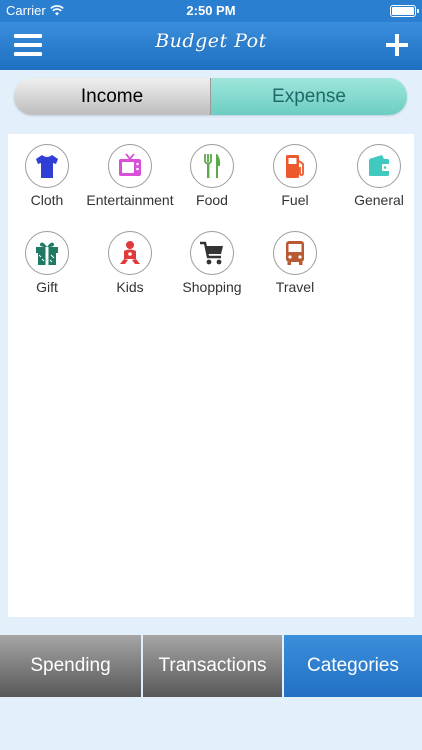 This screenshot has width=422, height=750. I want to click on category-label: Food, so click(212, 200).